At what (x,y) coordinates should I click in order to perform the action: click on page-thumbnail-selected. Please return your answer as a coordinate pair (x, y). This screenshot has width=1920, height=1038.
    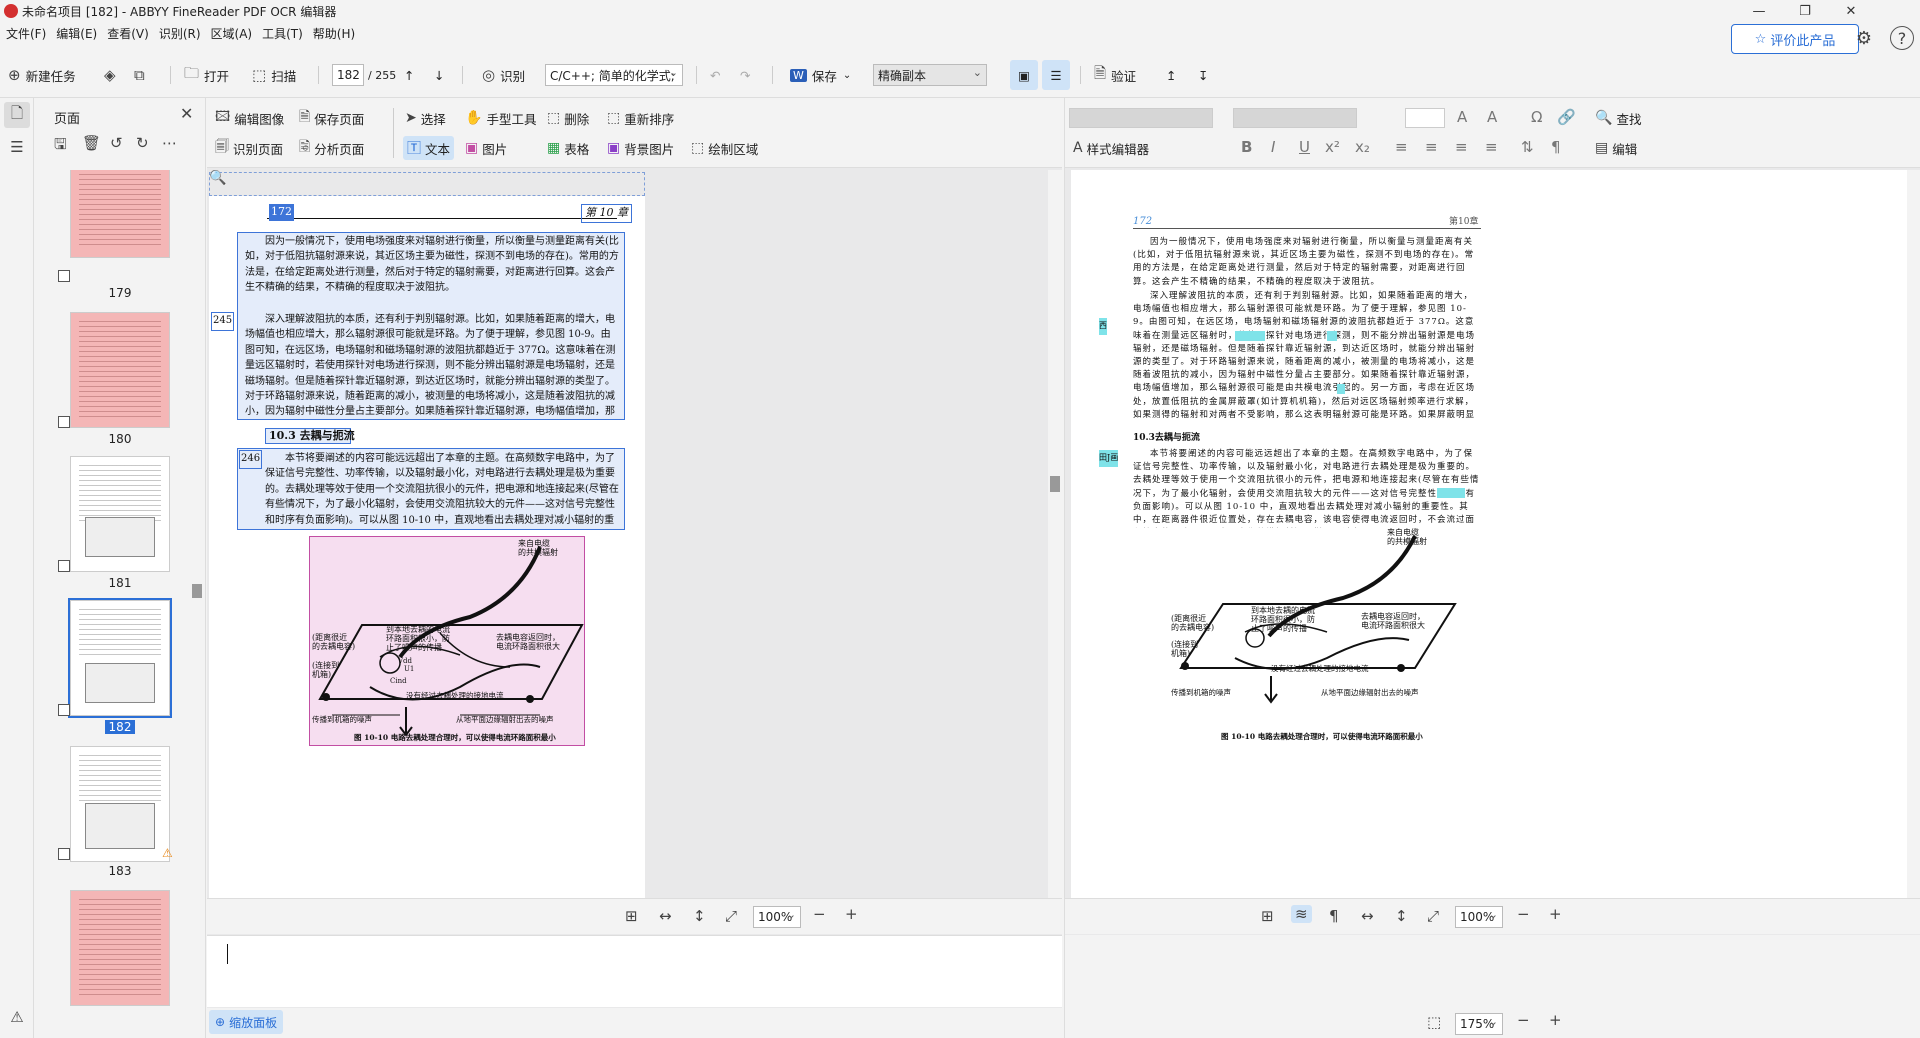
    Looking at the image, I should click on (120, 658).